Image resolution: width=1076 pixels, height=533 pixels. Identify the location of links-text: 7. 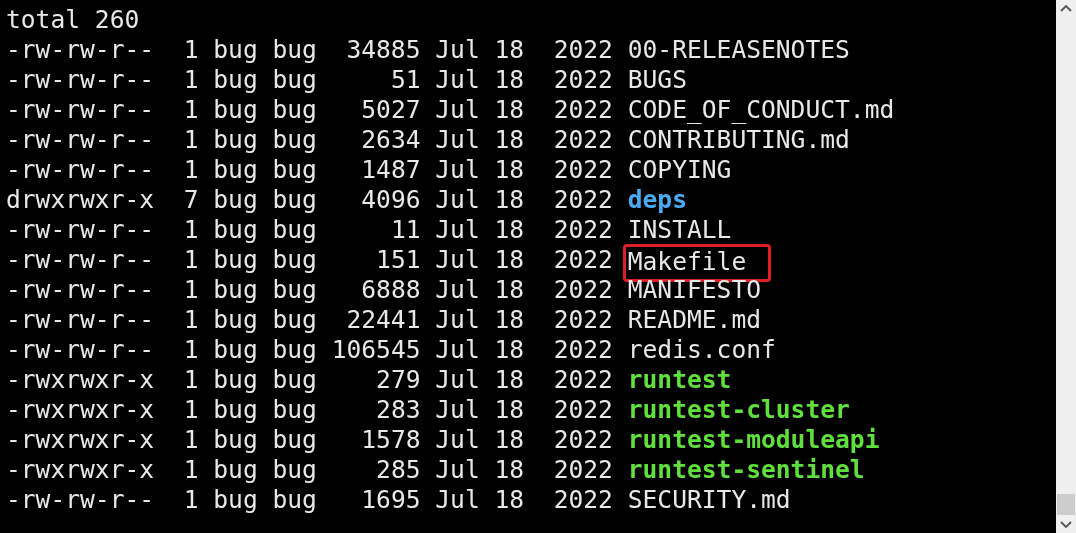
(190, 200).